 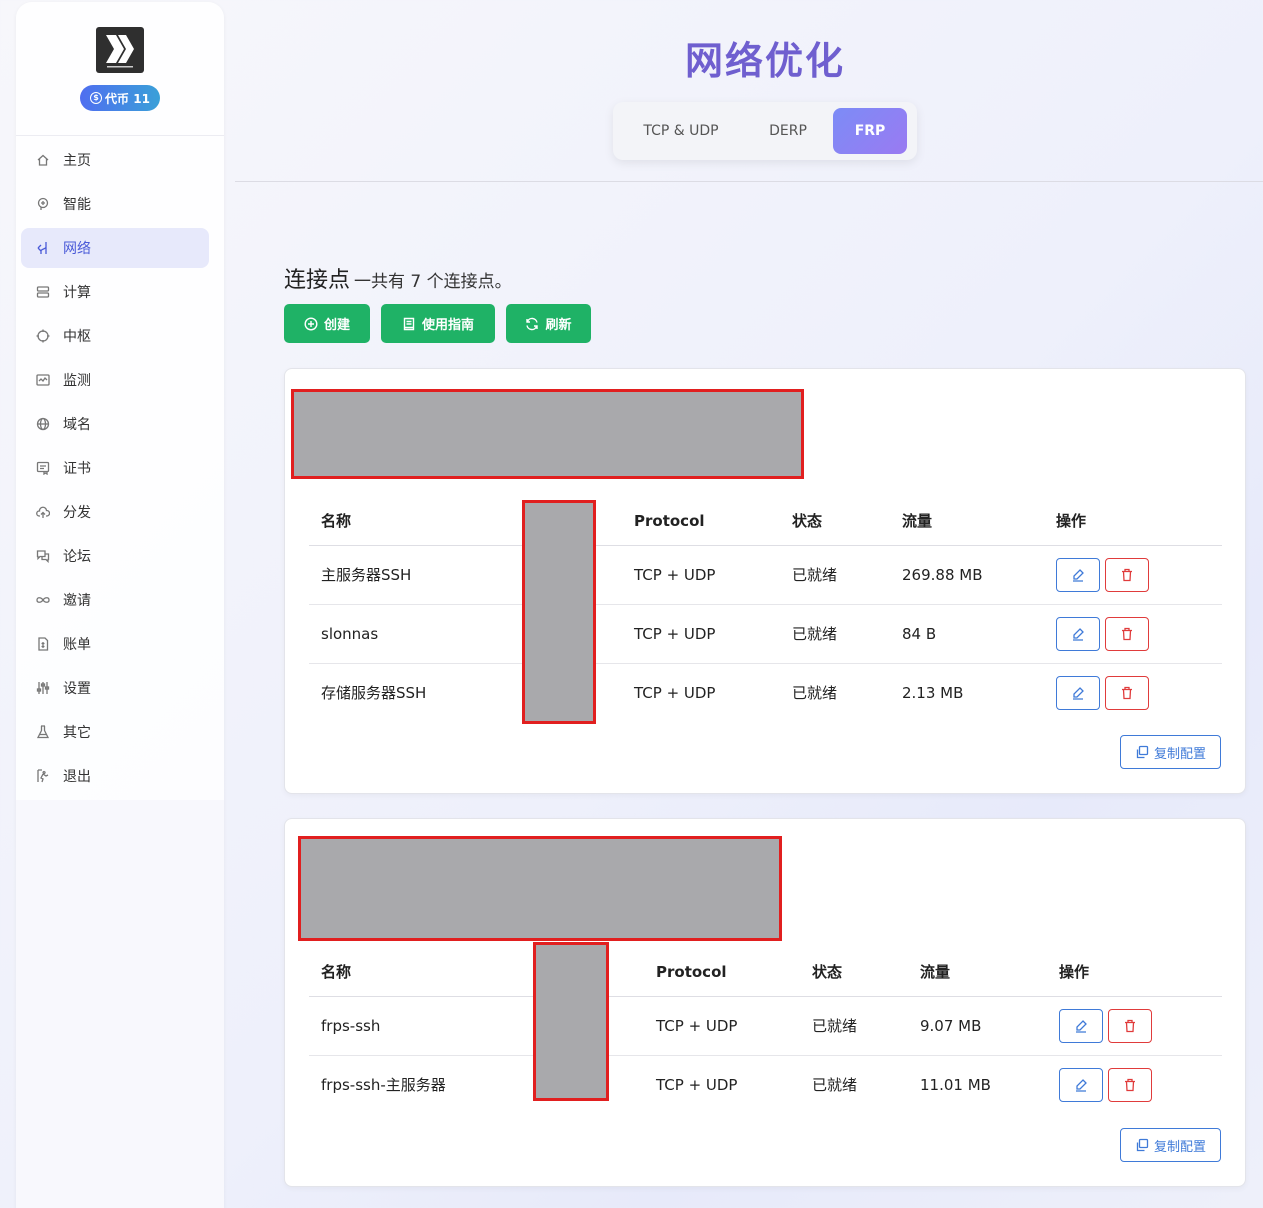 What do you see at coordinates (43, 248) in the screenshot?
I see `network-icon` at bounding box center [43, 248].